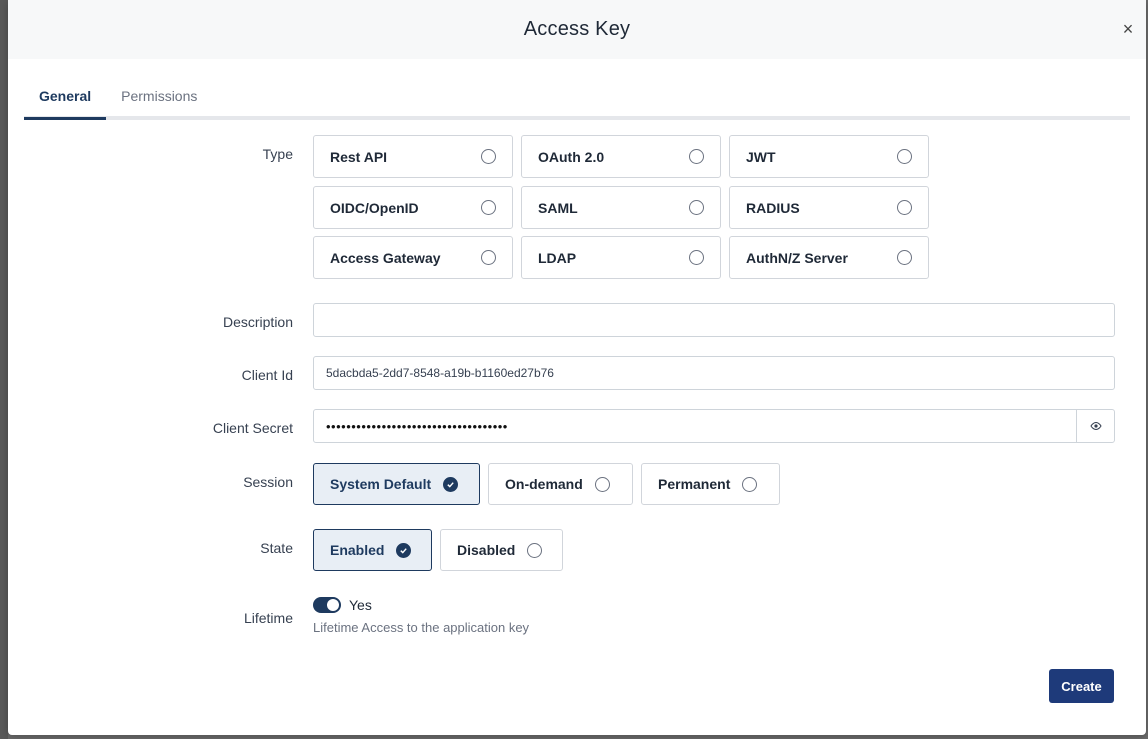  I want to click on show-secret-button, so click(1095, 426).